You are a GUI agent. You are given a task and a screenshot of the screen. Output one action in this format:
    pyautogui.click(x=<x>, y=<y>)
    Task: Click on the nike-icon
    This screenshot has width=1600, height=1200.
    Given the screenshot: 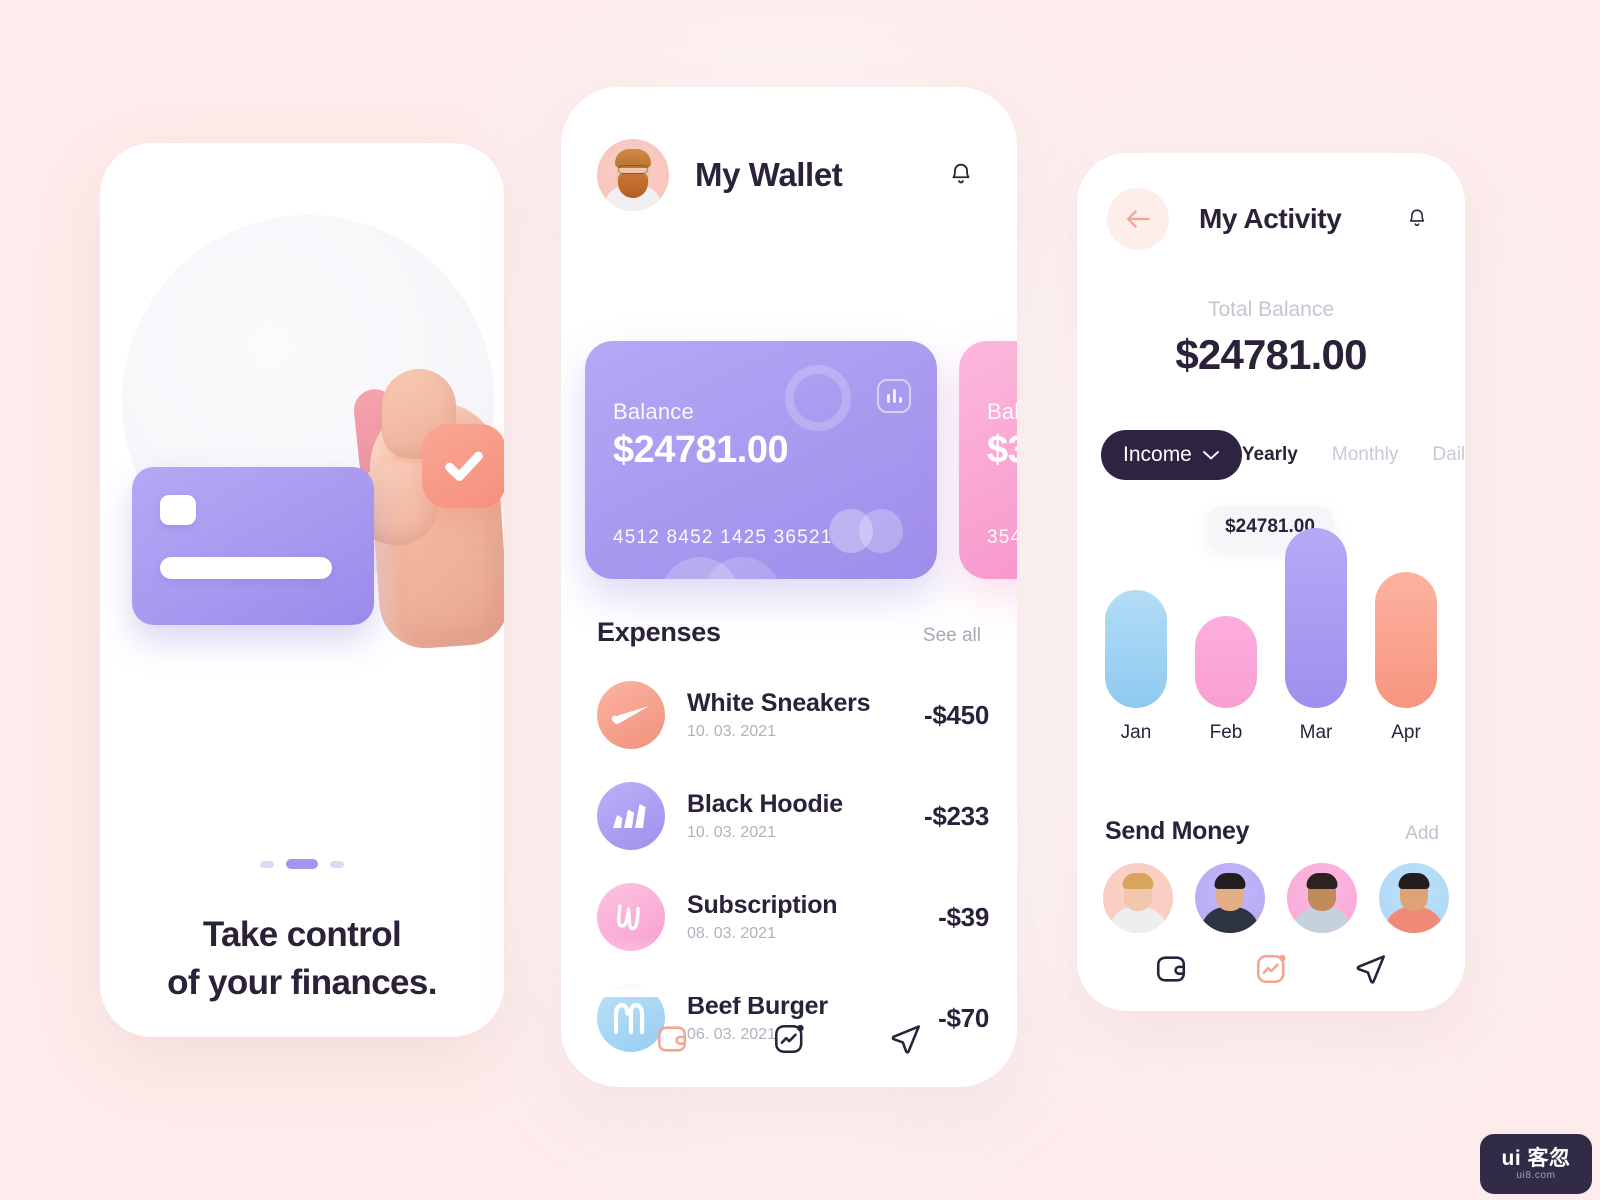 What is the action you would take?
    pyautogui.click(x=631, y=715)
    